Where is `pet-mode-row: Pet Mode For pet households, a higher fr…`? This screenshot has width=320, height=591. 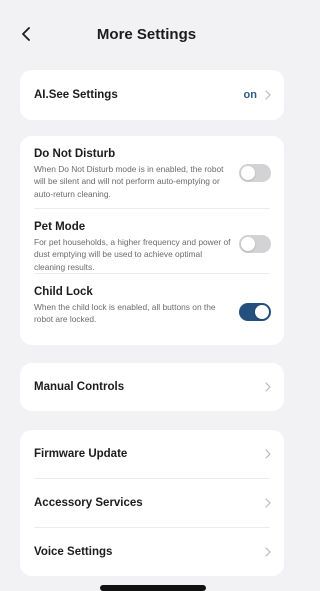
pet-mode-row: Pet Mode For pet households, a higher fr… is located at coordinates (152, 241).